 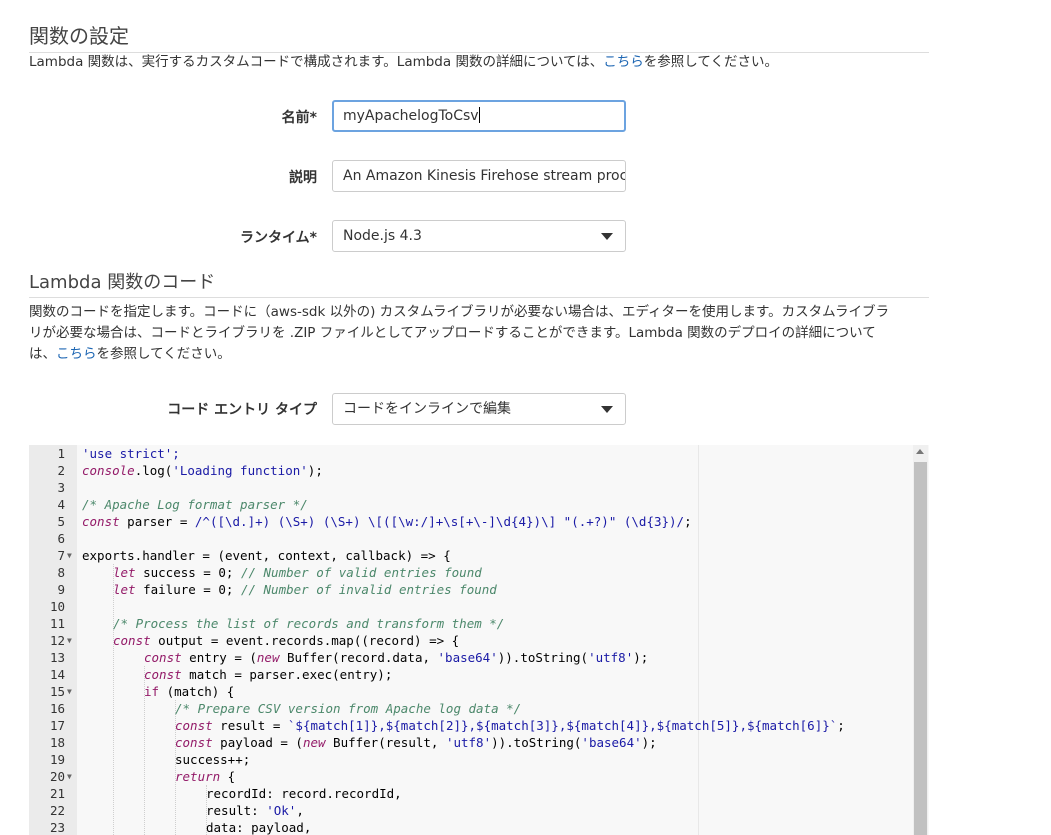 What do you see at coordinates (57, 776) in the screenshot?
I see `line-number: 20` at bounding box center [57, 776].